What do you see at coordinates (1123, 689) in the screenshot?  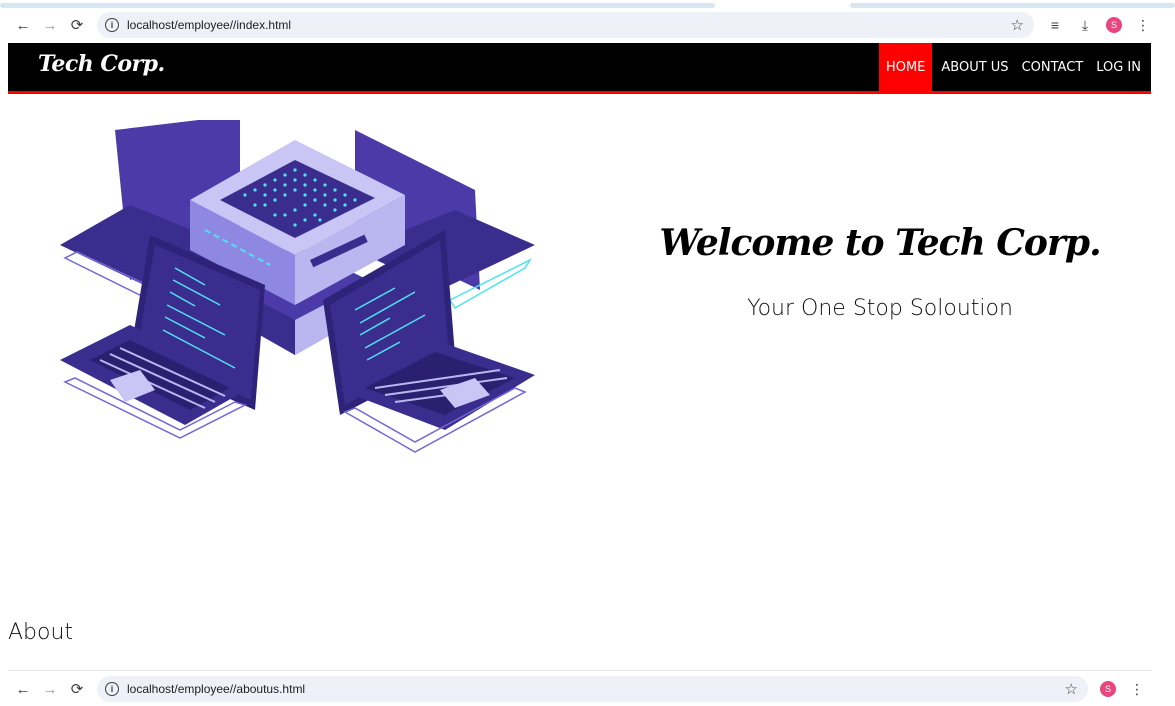 I see `toolbar-actions: S ⋮` at bounding box center [1123, 689].